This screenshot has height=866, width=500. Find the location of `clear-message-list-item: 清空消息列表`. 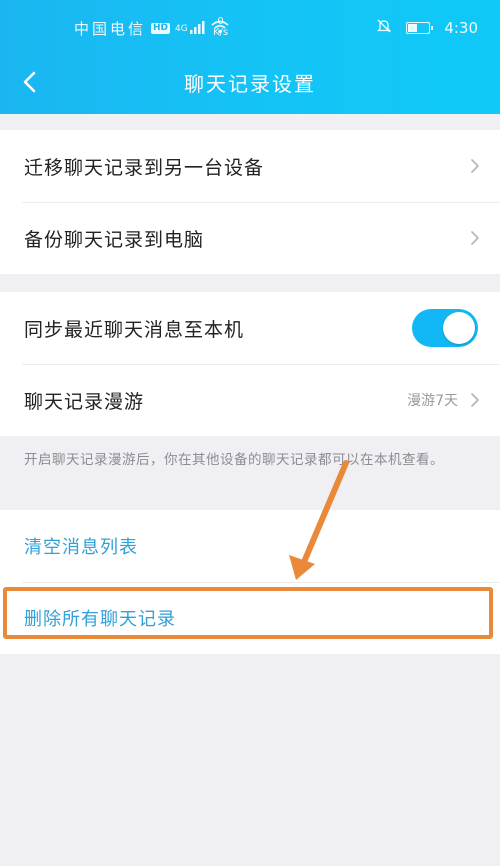

clear-message-list-item: 清空消息列表 is located at coordinates (250, 546).